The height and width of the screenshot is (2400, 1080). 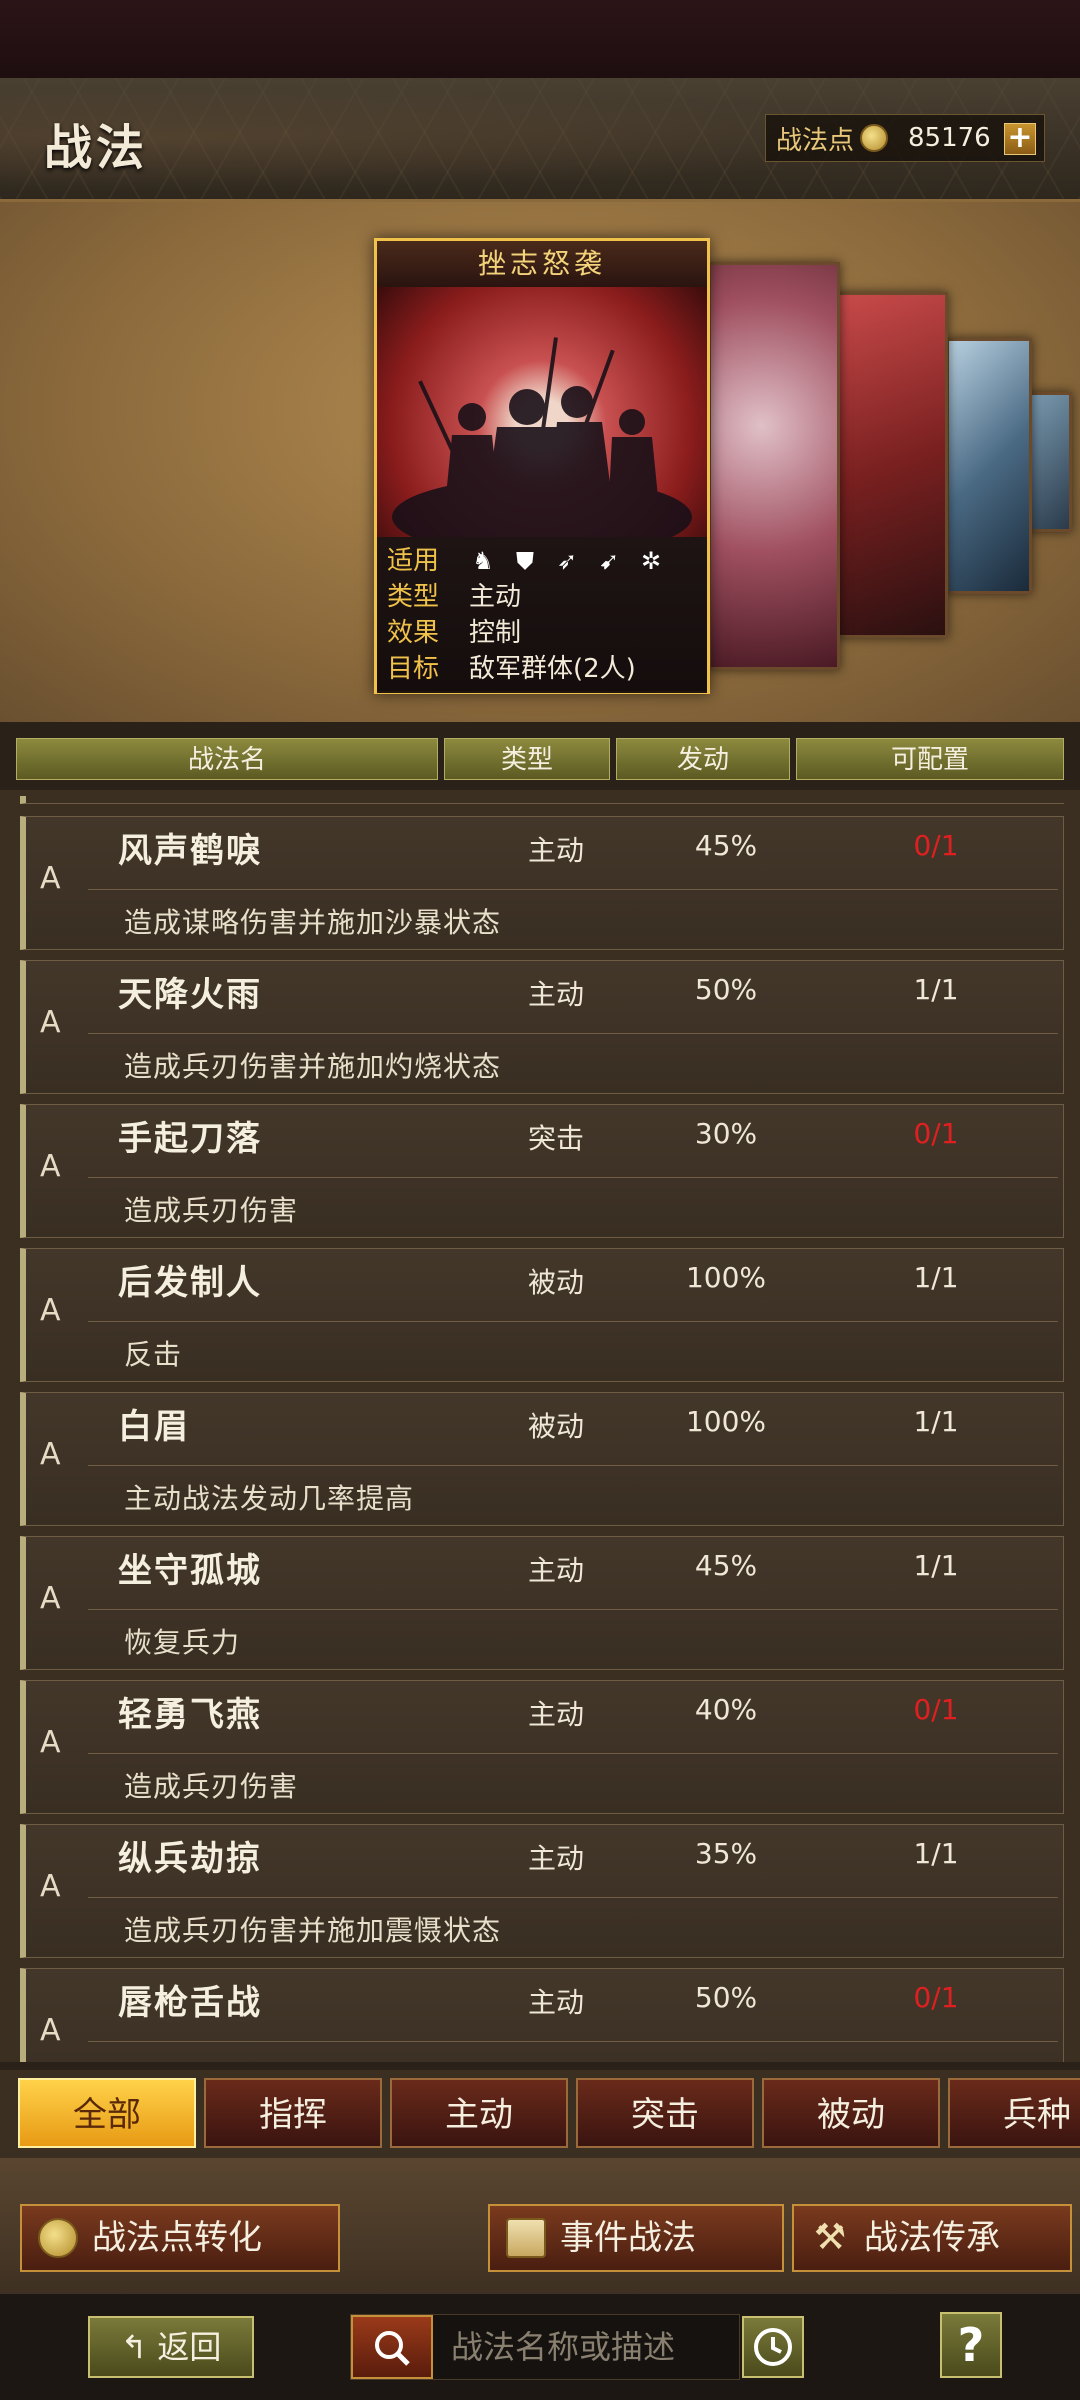 I want to click on tactic-name: 天降火雨, so click(x=190, y=995).